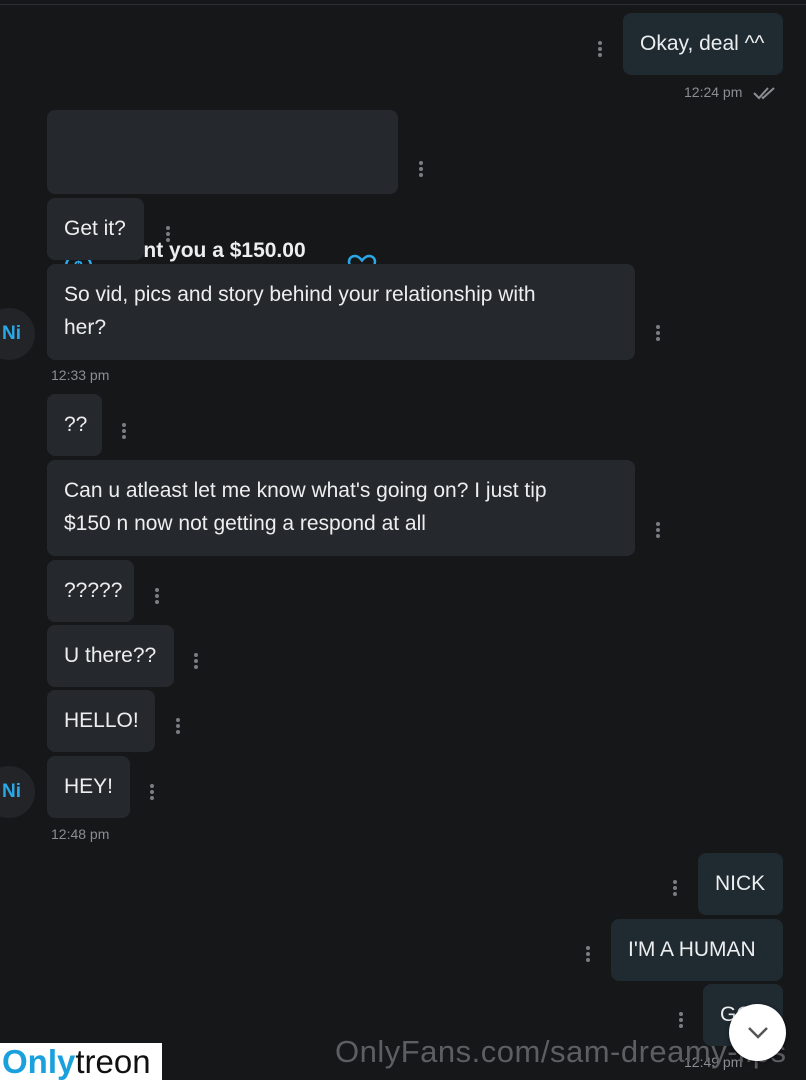 The image size is (806, 1080). I want to click on message-timestamp: 12:33 pm, so click(80, 375).